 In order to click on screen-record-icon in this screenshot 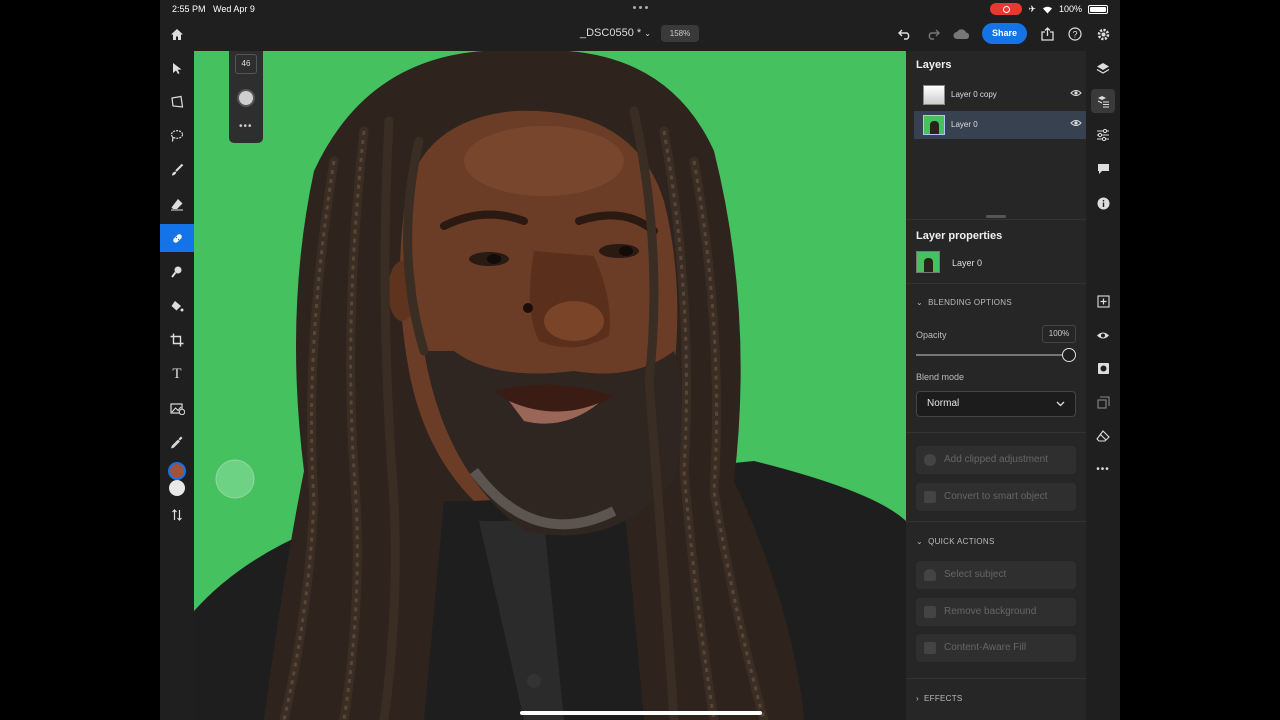, I will do `click(1006, 9)`.